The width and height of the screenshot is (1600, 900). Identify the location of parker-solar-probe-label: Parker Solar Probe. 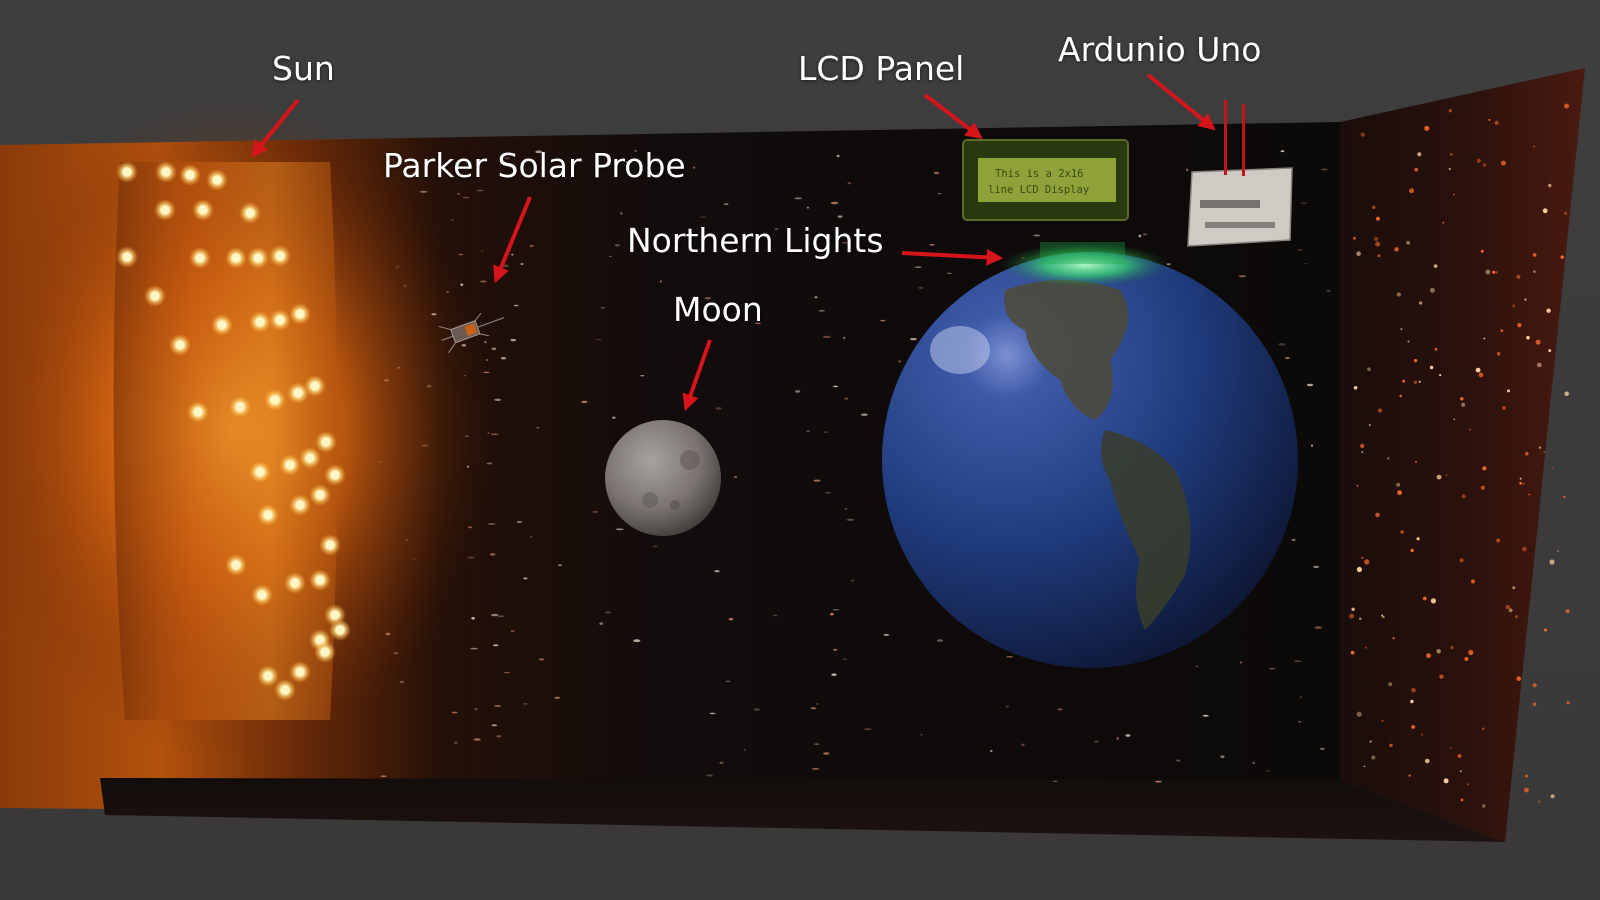
(534, 165).